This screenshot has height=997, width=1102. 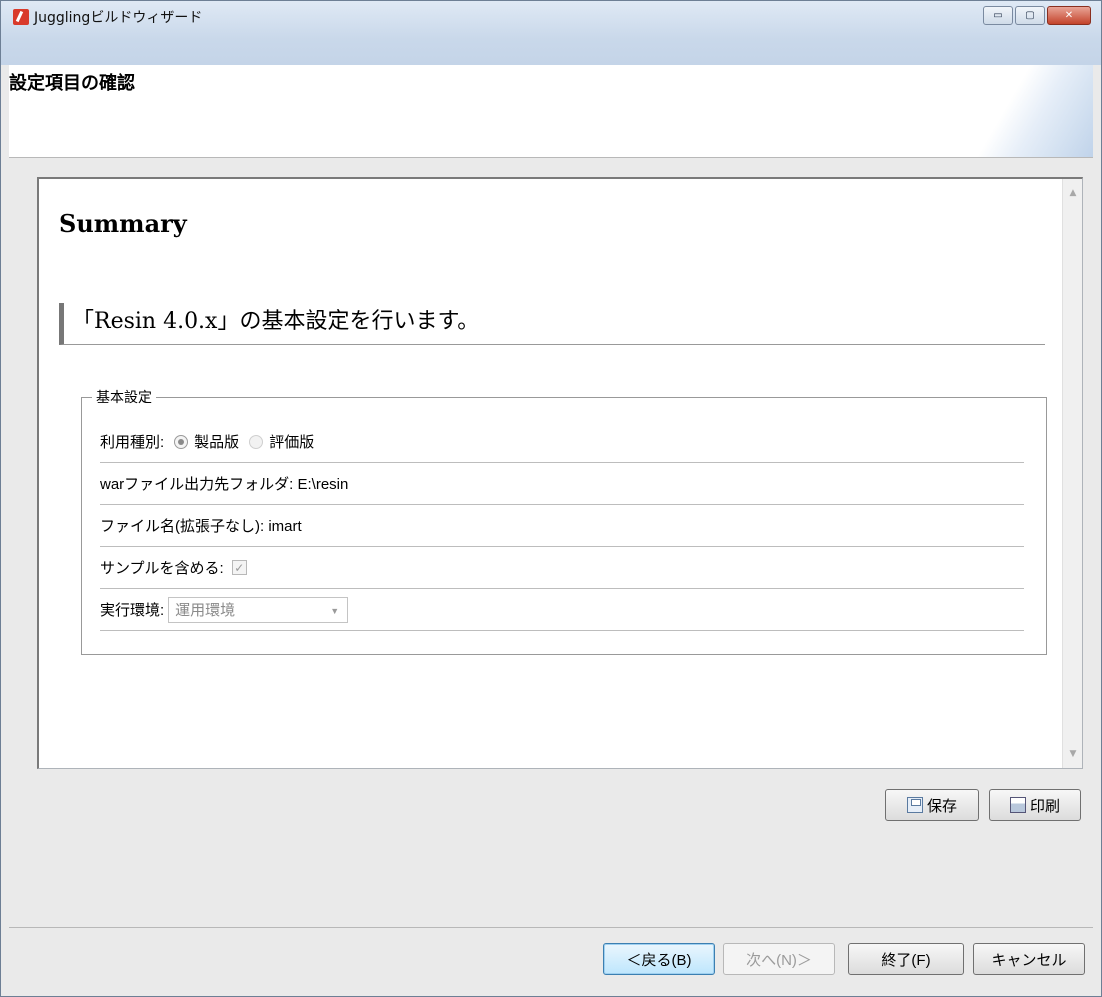 What do you see at coordinates (132, 442) in the screenshot?
I see `usage-type-label: 利用種別:` at bounding box center [132, 442].